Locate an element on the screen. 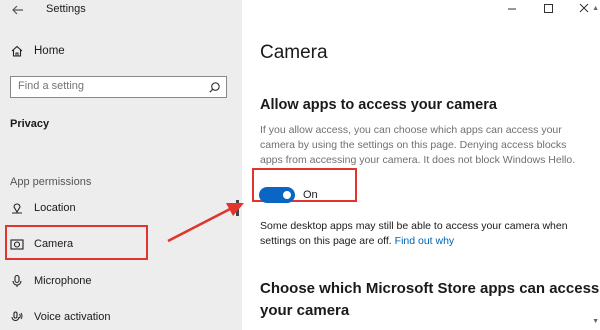 This screenshot has height=330, width=600. home-icon is located at coordinates (17, 51).